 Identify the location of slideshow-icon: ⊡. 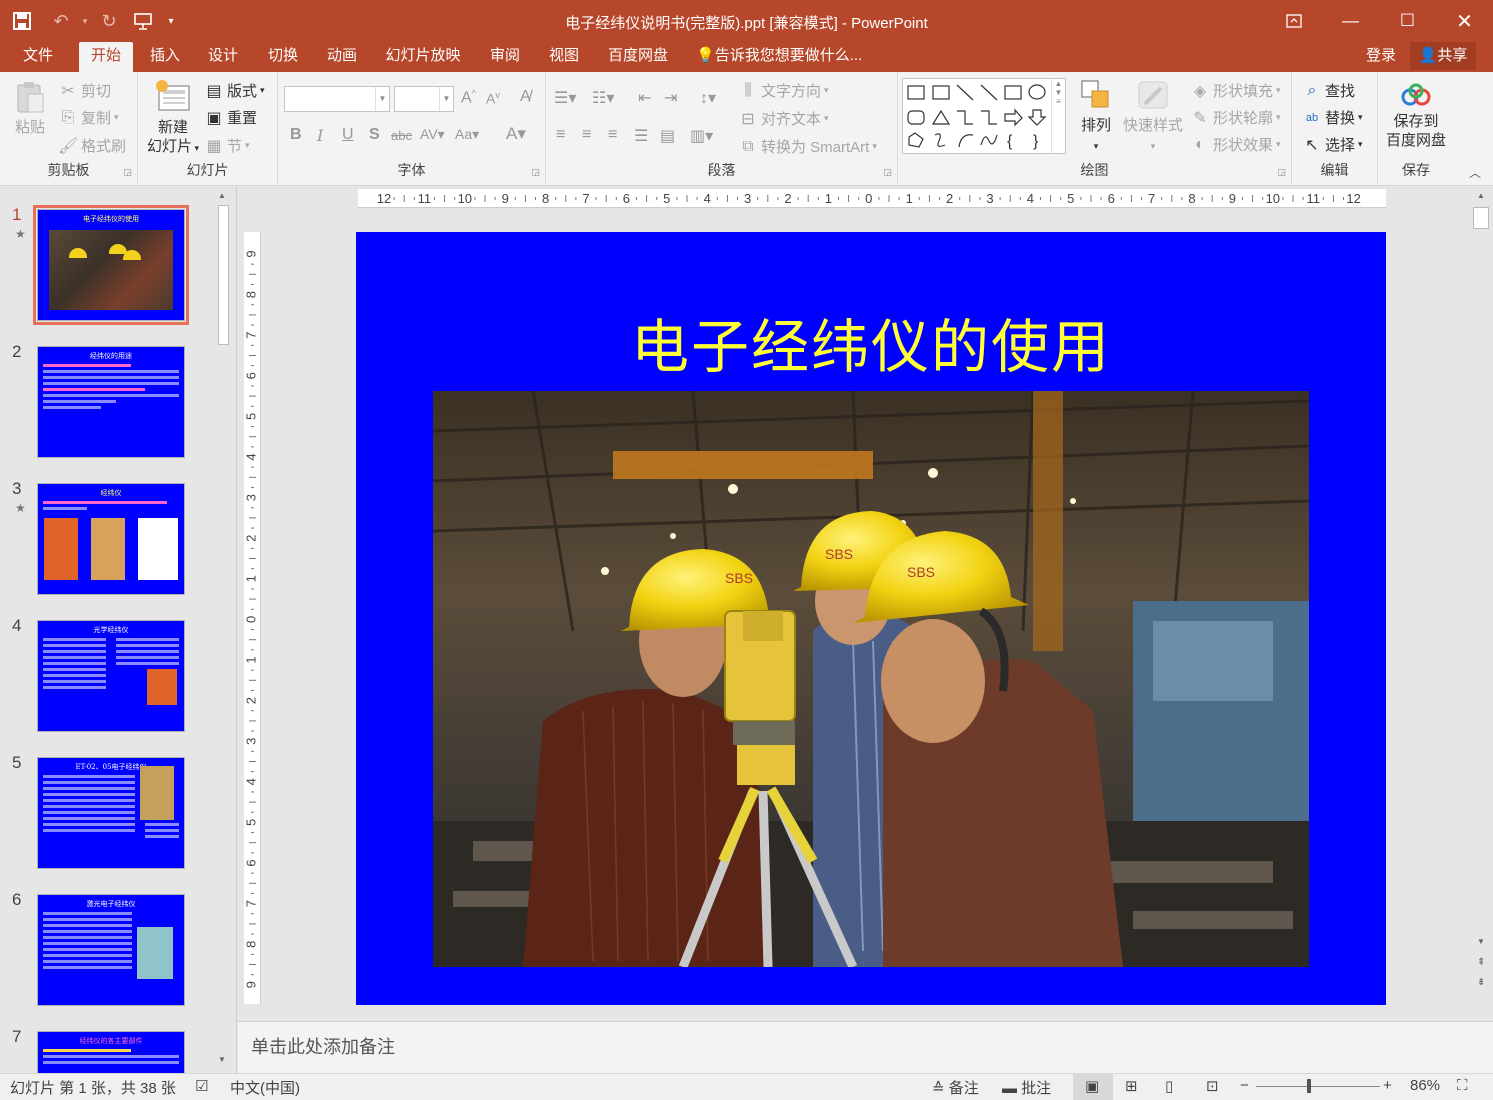
(1212, 1086).